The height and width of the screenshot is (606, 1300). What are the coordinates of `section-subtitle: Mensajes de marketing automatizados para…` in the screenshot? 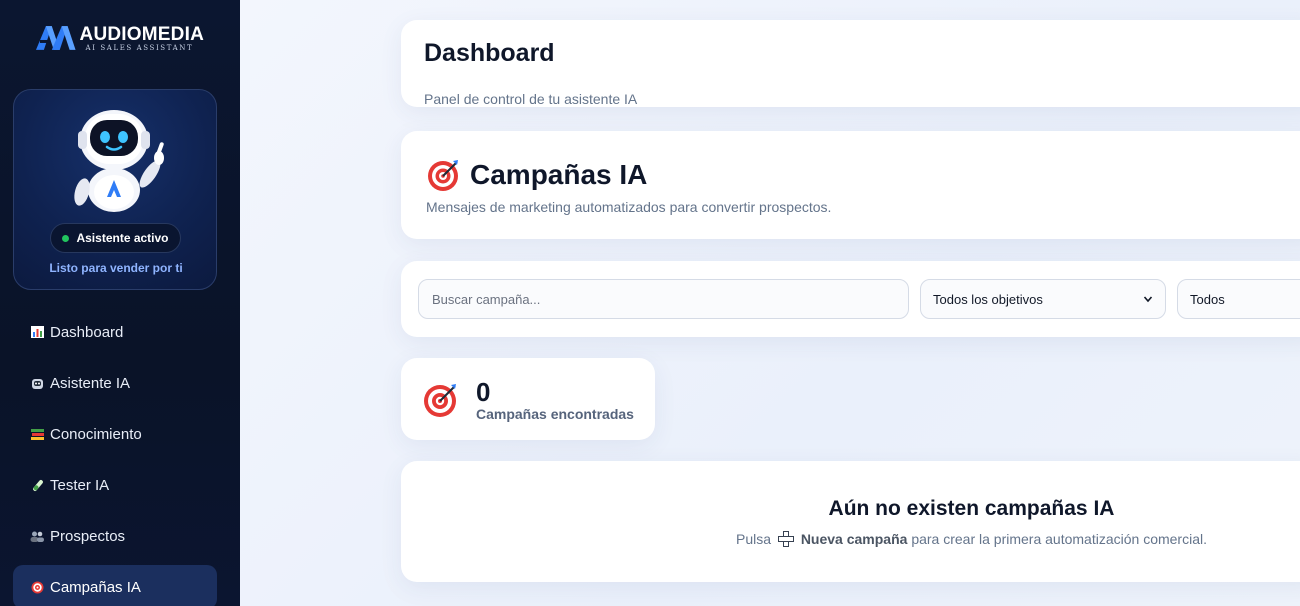 It's located at (629, 207).